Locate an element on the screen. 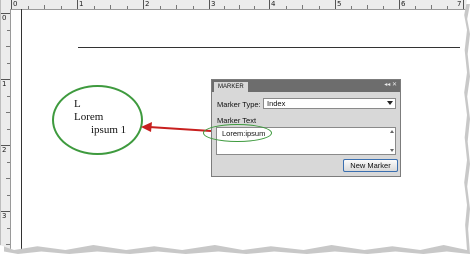 The image size is (474, 262). marker-type-label: Marker Type: is located at coordinates (239, 104).